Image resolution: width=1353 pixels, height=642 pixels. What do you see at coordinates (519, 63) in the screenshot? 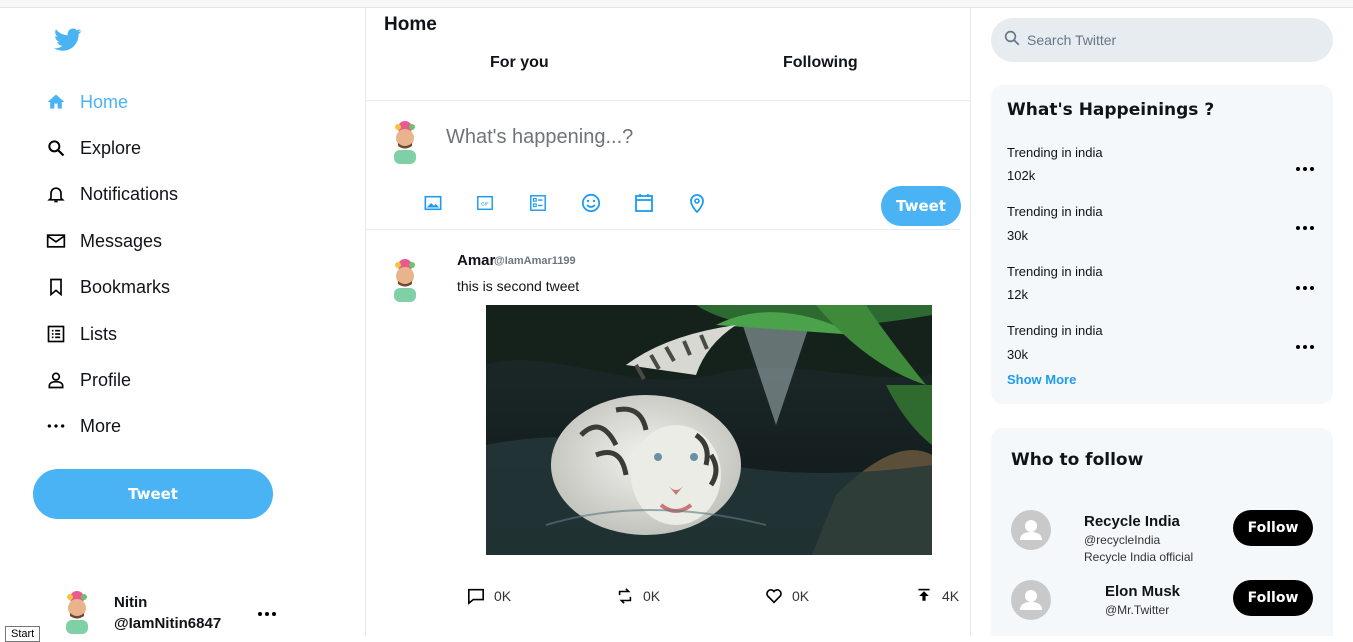
I see `tab-for-you: For you` at bounding box center [519, 63].